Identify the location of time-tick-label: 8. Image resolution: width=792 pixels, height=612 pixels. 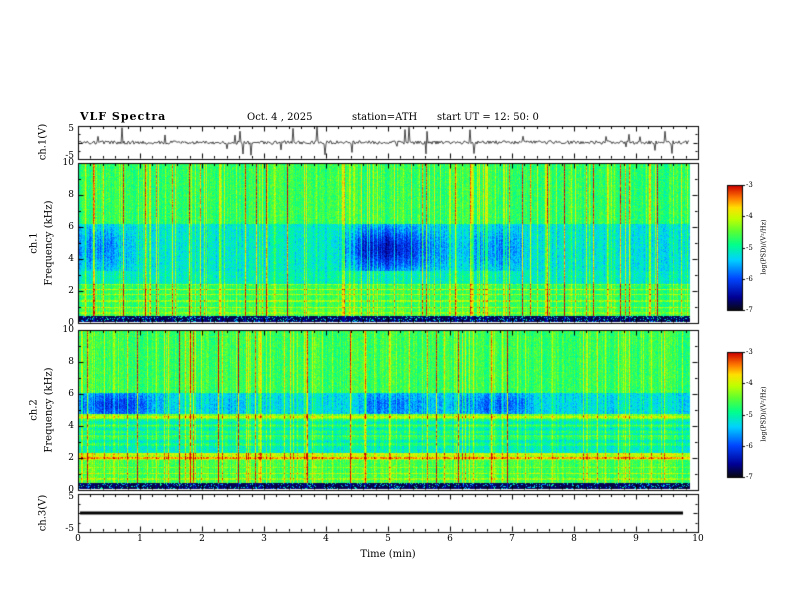
(574, 539).